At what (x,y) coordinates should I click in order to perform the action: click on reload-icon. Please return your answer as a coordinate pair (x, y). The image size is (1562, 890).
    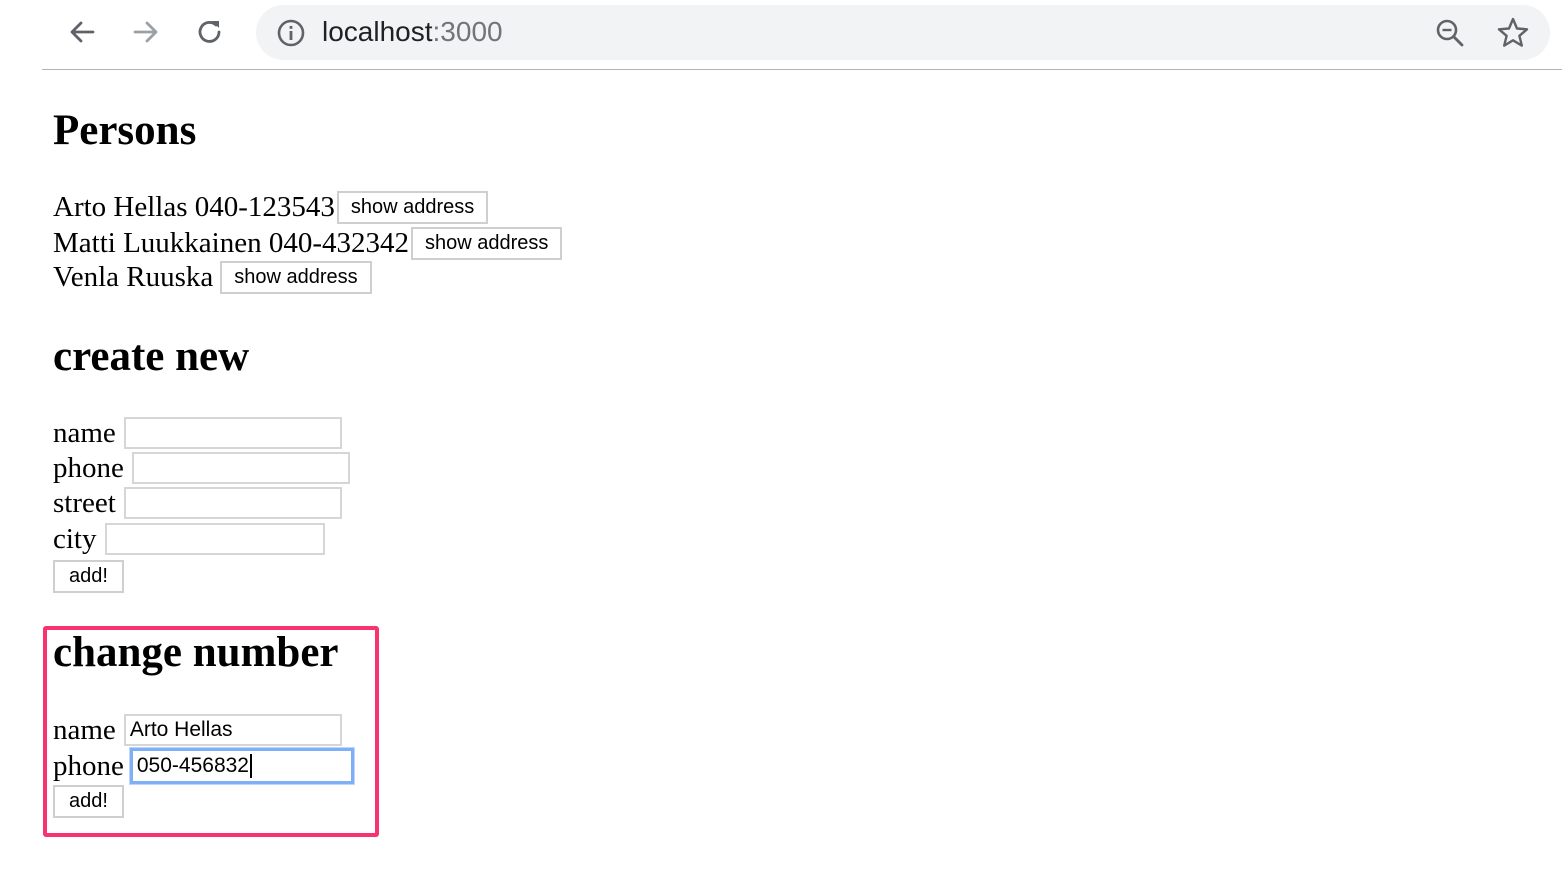
    Looking at the image, I should click on (209, 32).